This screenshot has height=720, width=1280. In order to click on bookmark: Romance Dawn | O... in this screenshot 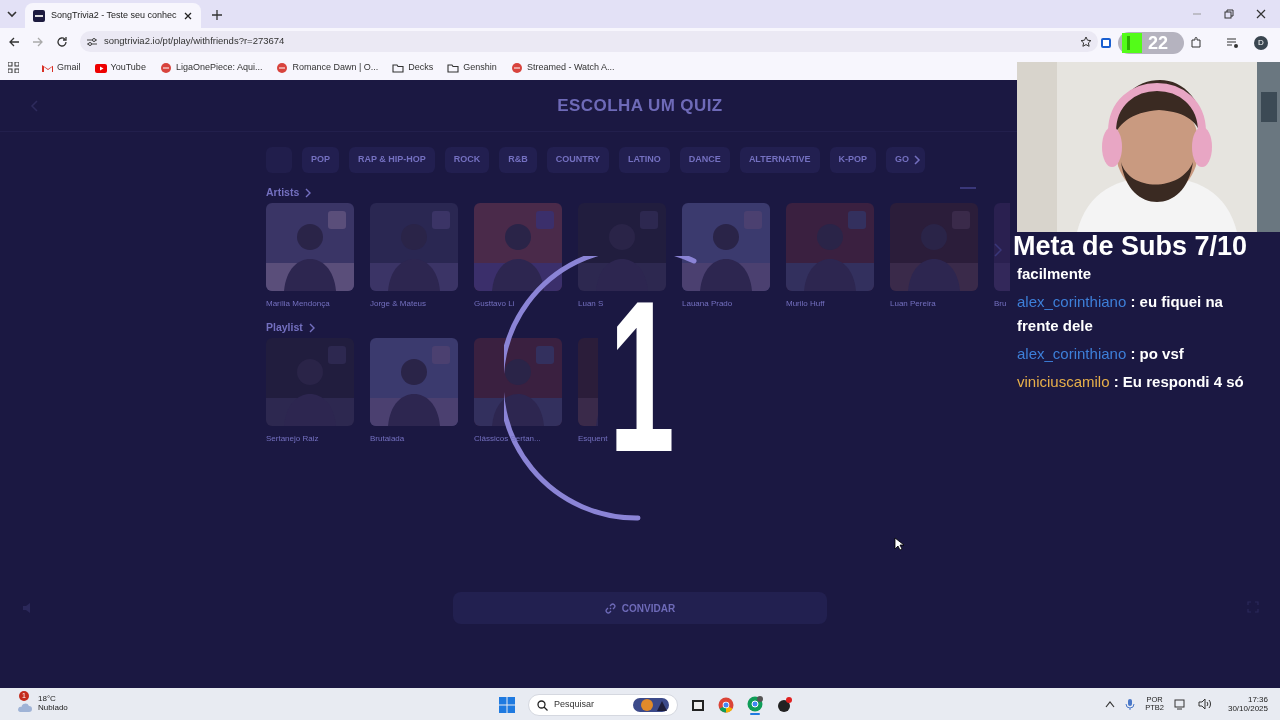, I will do `click(327, 67)`.